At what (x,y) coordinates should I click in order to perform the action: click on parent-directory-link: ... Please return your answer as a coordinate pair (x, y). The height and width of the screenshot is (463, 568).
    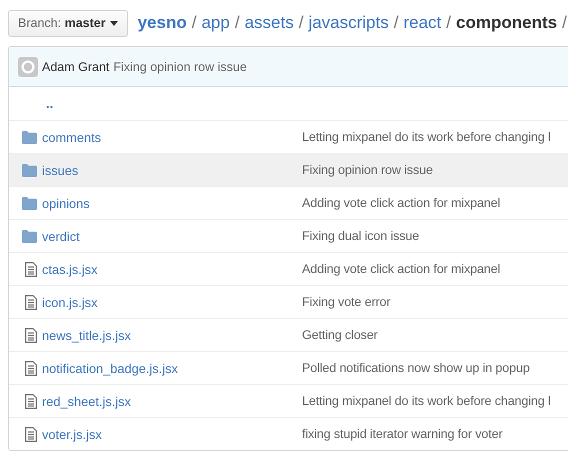
    Looking at the image, I should click on (50, 103).